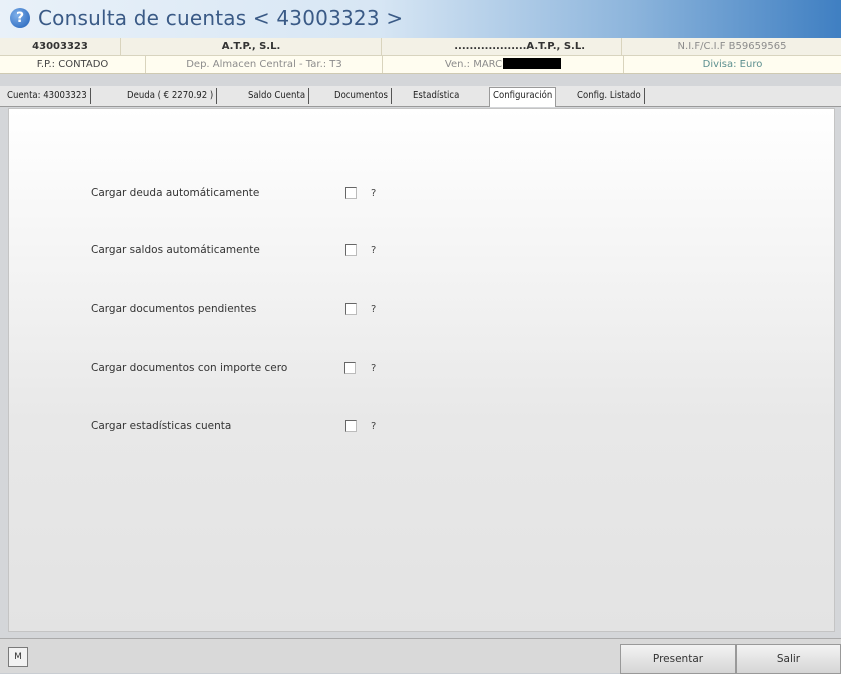  Describe the element at coordinates (221, 18) in the screenshot. I see `window-title: Consulta de cuentas < 43003323 >` at that location.